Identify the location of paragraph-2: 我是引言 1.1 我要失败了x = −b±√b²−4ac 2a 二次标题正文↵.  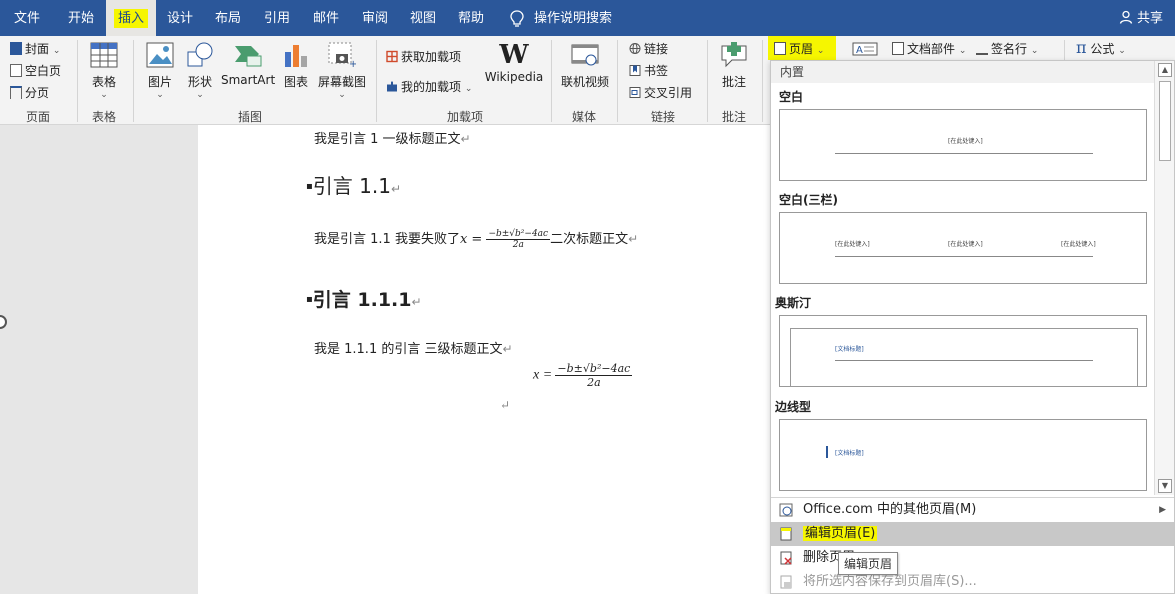
(476, 239).